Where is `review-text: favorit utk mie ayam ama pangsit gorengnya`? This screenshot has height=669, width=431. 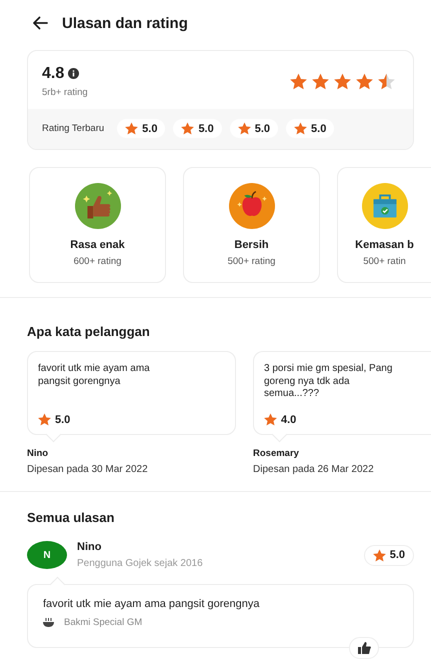 review-text: favorit utk mie ayam ama pangsit gorengnya is located at coordinates (151, 604).